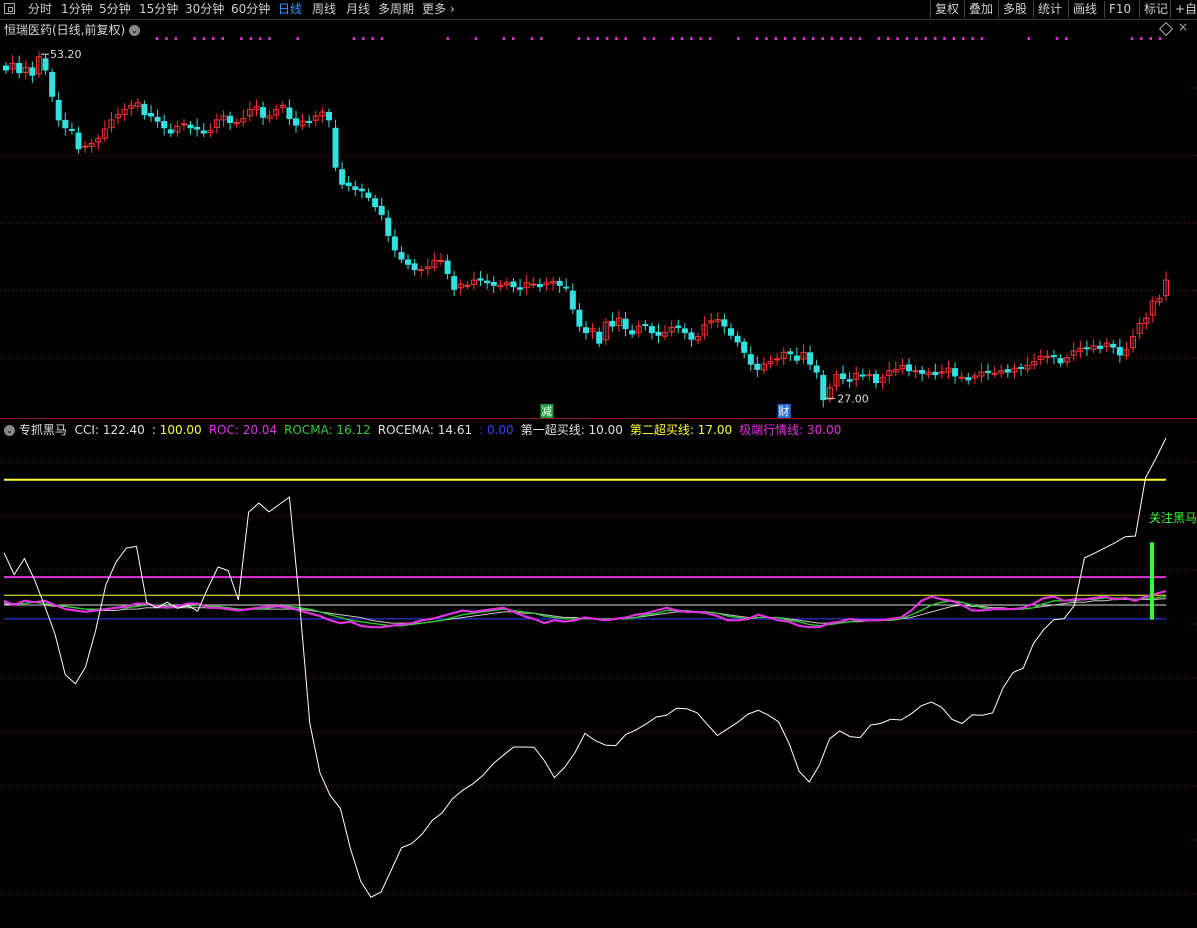 Image resolution: width=1197 pixels, height=928 pixels. I want to click on readout-8: 极端行情线: 30.00, so click(790, 430).